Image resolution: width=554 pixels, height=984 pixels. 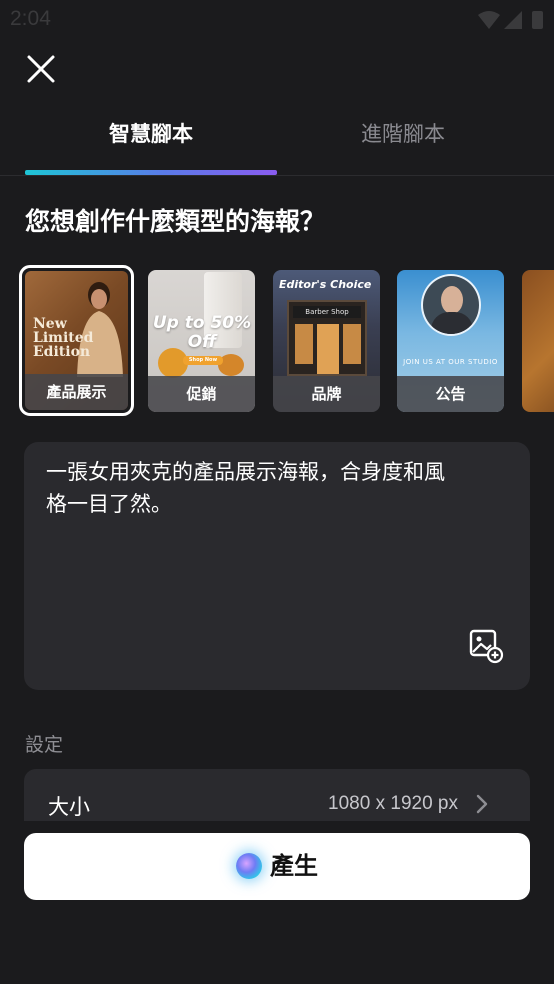 What do you see at coordinates (203, 360) in the screenshot?
I see `template-art-button: Shop Now` at bounding box center [203, 360].